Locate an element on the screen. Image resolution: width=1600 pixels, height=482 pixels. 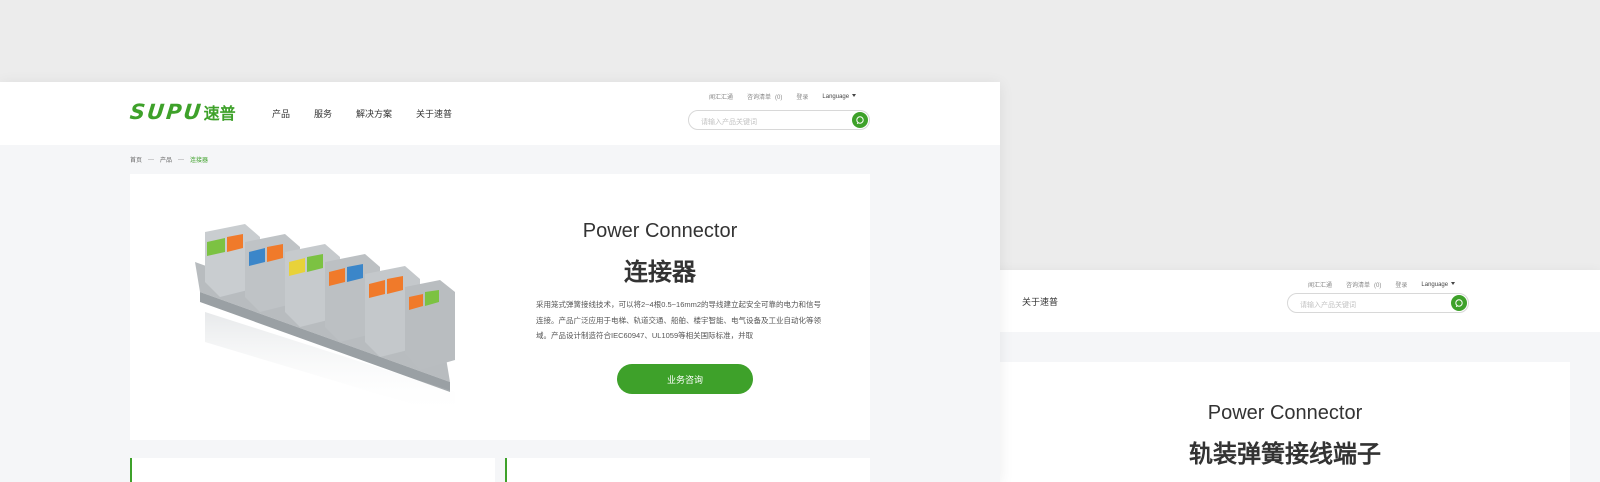
logo-cn-text: 速普 is located at coordinates (219, 113).